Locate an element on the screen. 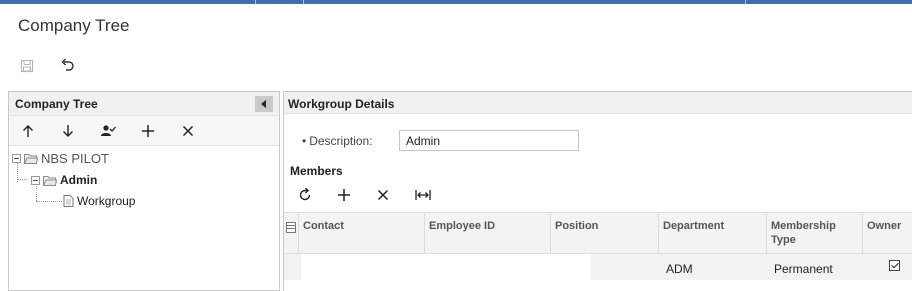 This screenshot has height=291, width=912. column-header-owner: Owner is located at coordinates (887, 234).